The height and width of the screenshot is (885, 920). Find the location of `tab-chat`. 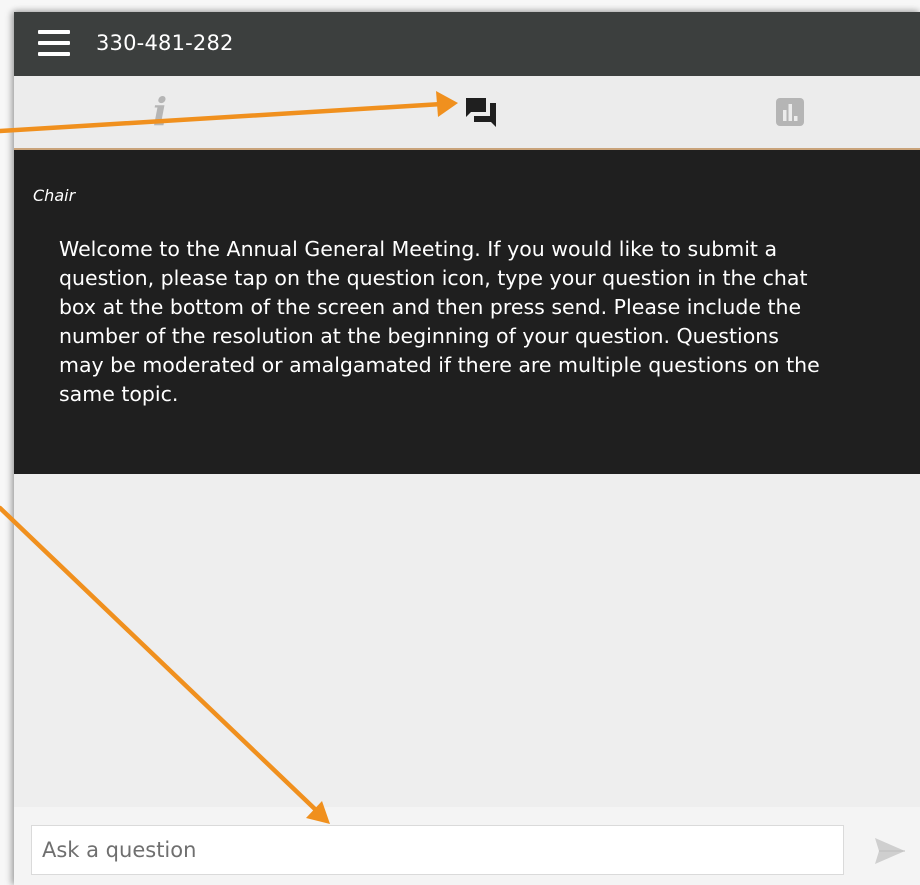

tab-chat is located at coordinates (481, 112).